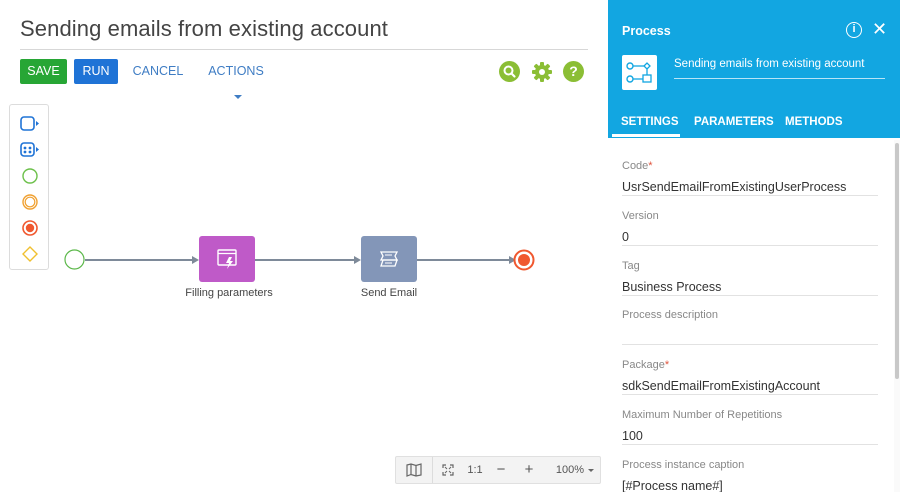 This screenshot has height=492, width=900. Describe the element at coordinates (501, 470) in the screenshot. I see `zoom-out-button: −` at that location.